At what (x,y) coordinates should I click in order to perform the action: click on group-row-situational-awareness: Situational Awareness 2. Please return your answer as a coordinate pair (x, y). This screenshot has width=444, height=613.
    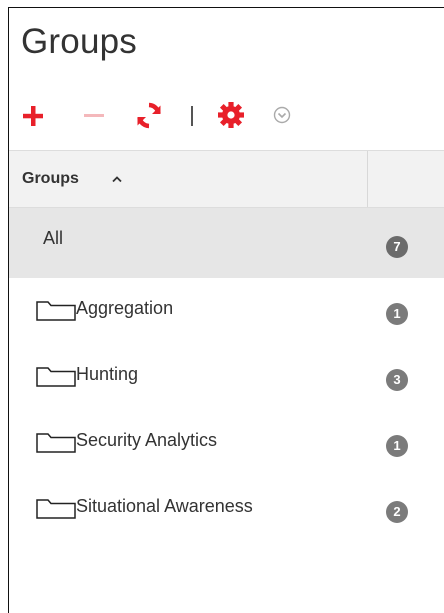
    Looking at the image, I should click on (226, 509).